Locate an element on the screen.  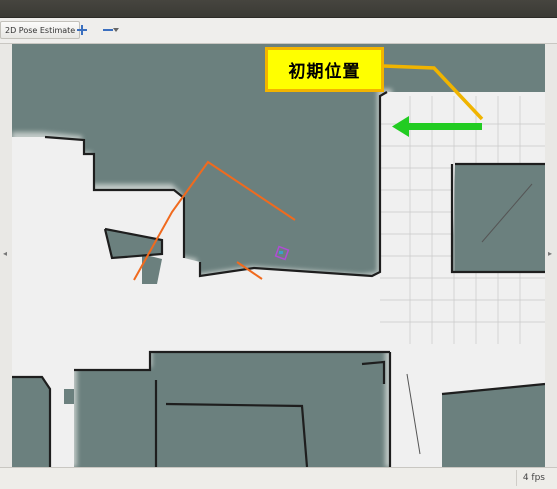
dropdown-arrow-icon is located at coordinates (116, 30).